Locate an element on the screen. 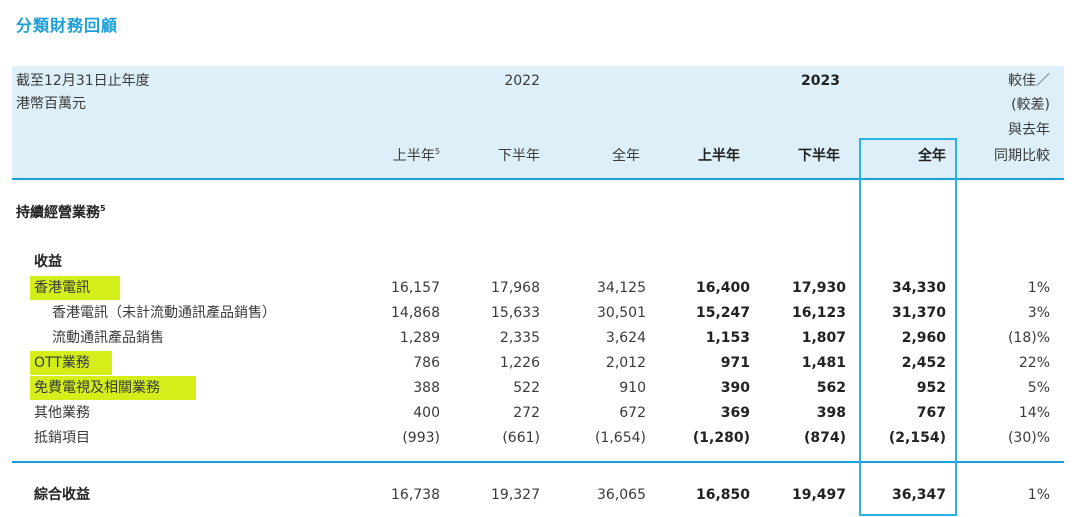 This screenshot has height=517, width=1080. table-cell: 30,501 is located at coordinates (621, 313).